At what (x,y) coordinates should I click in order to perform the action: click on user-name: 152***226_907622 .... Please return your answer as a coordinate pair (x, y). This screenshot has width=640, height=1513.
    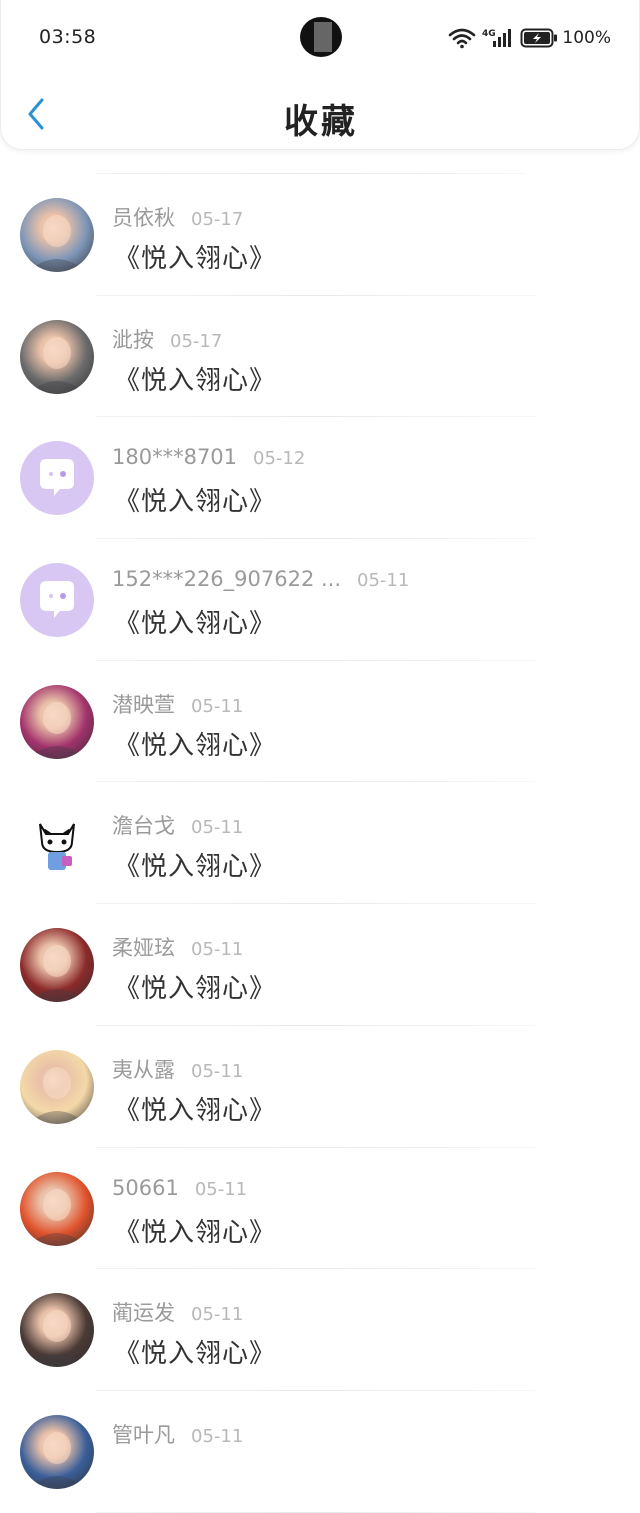
    Looking at the image, I should click on (226, 579).